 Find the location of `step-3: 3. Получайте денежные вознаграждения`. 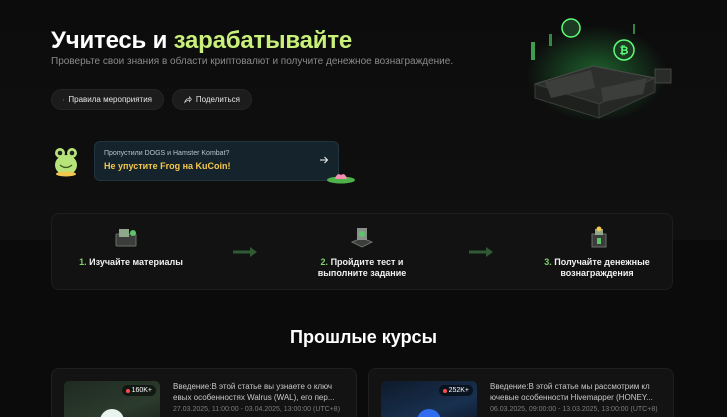

step-3: 3. Получайте денежные вознаграждения is located at coordinates (597, 268).